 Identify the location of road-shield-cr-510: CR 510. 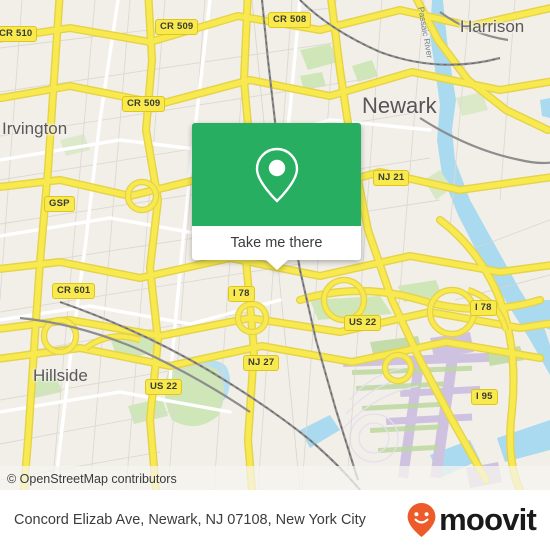
(19, 34).